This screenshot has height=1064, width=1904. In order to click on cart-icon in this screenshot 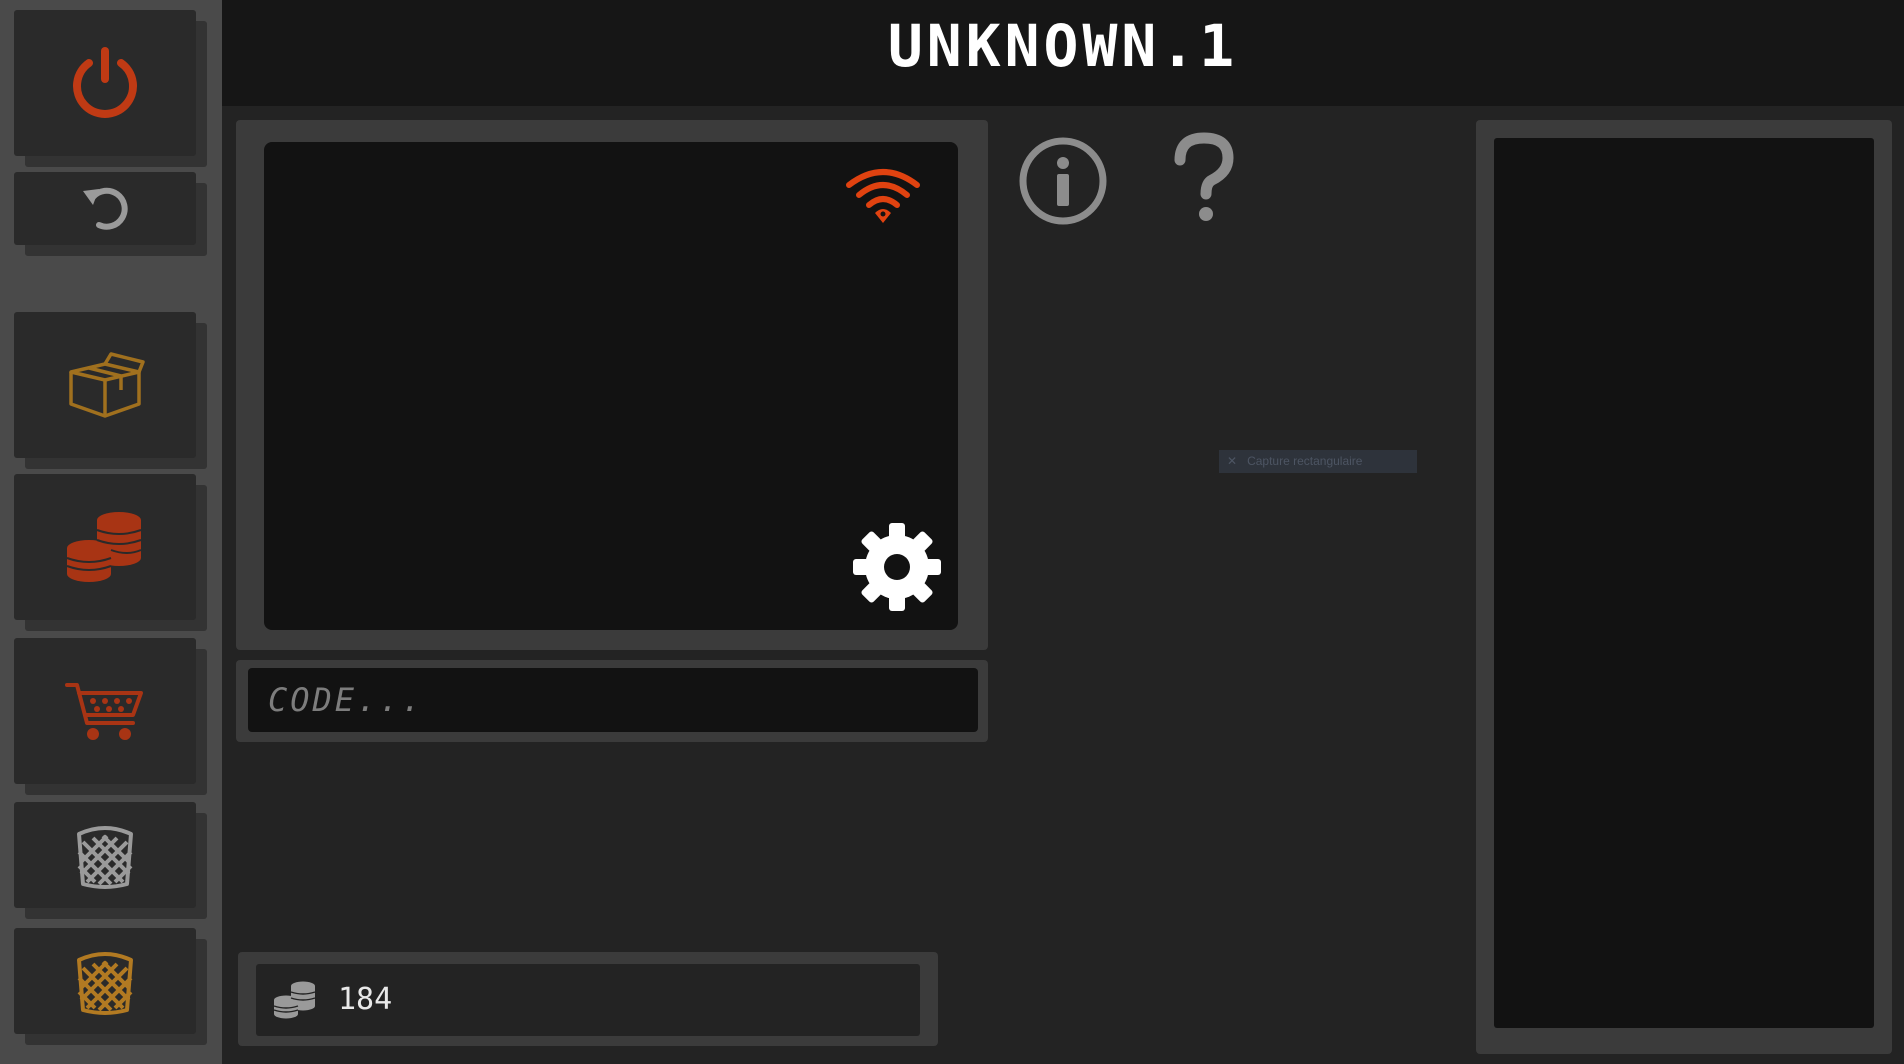, I will do `click(104, 711)`.